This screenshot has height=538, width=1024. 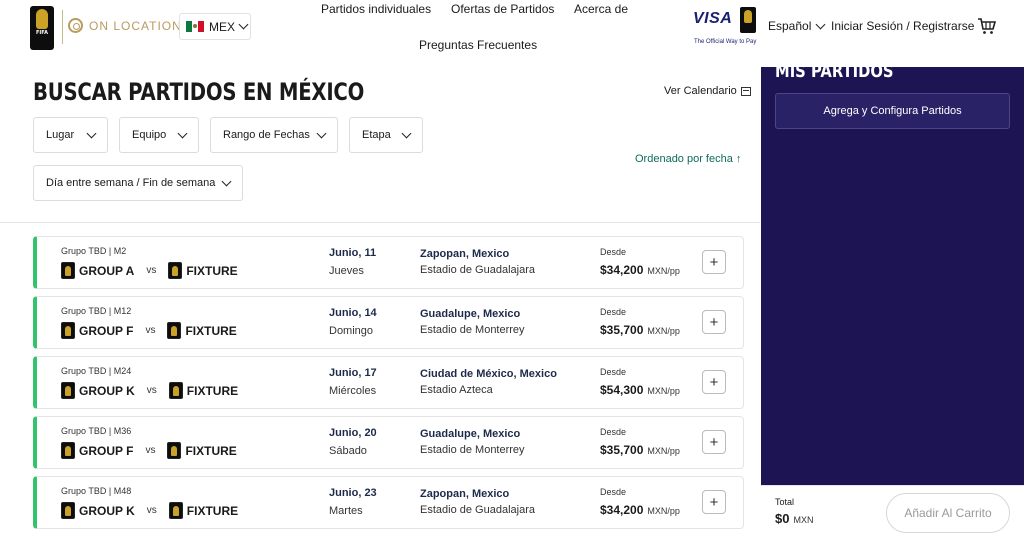 I want to click on match-venue: Estadio de Guadalajara, so click(x=477, y=510).